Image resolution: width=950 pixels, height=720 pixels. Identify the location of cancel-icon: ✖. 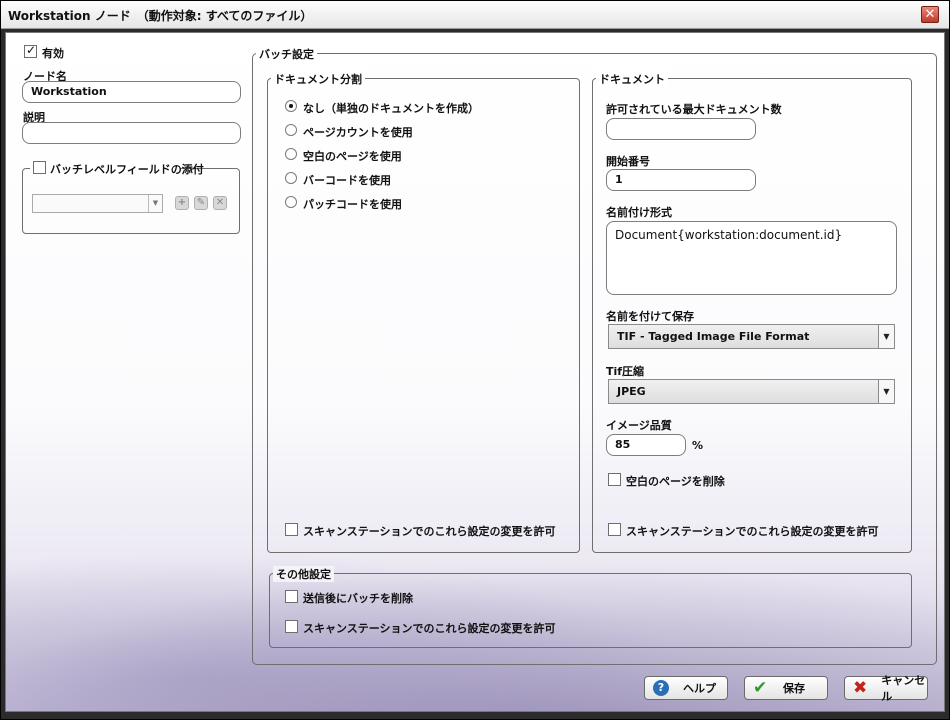
(860, 688).